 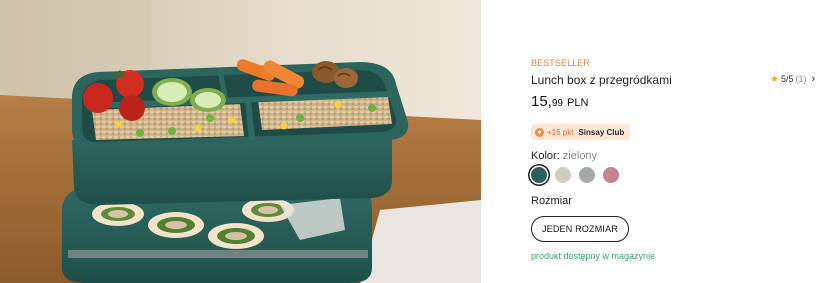 I want to click on rating-count: (1), so click(x=801, y=79).